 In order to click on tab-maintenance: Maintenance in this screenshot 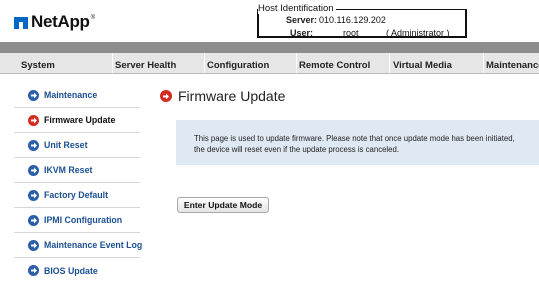, I will do `click(511, 63)`.